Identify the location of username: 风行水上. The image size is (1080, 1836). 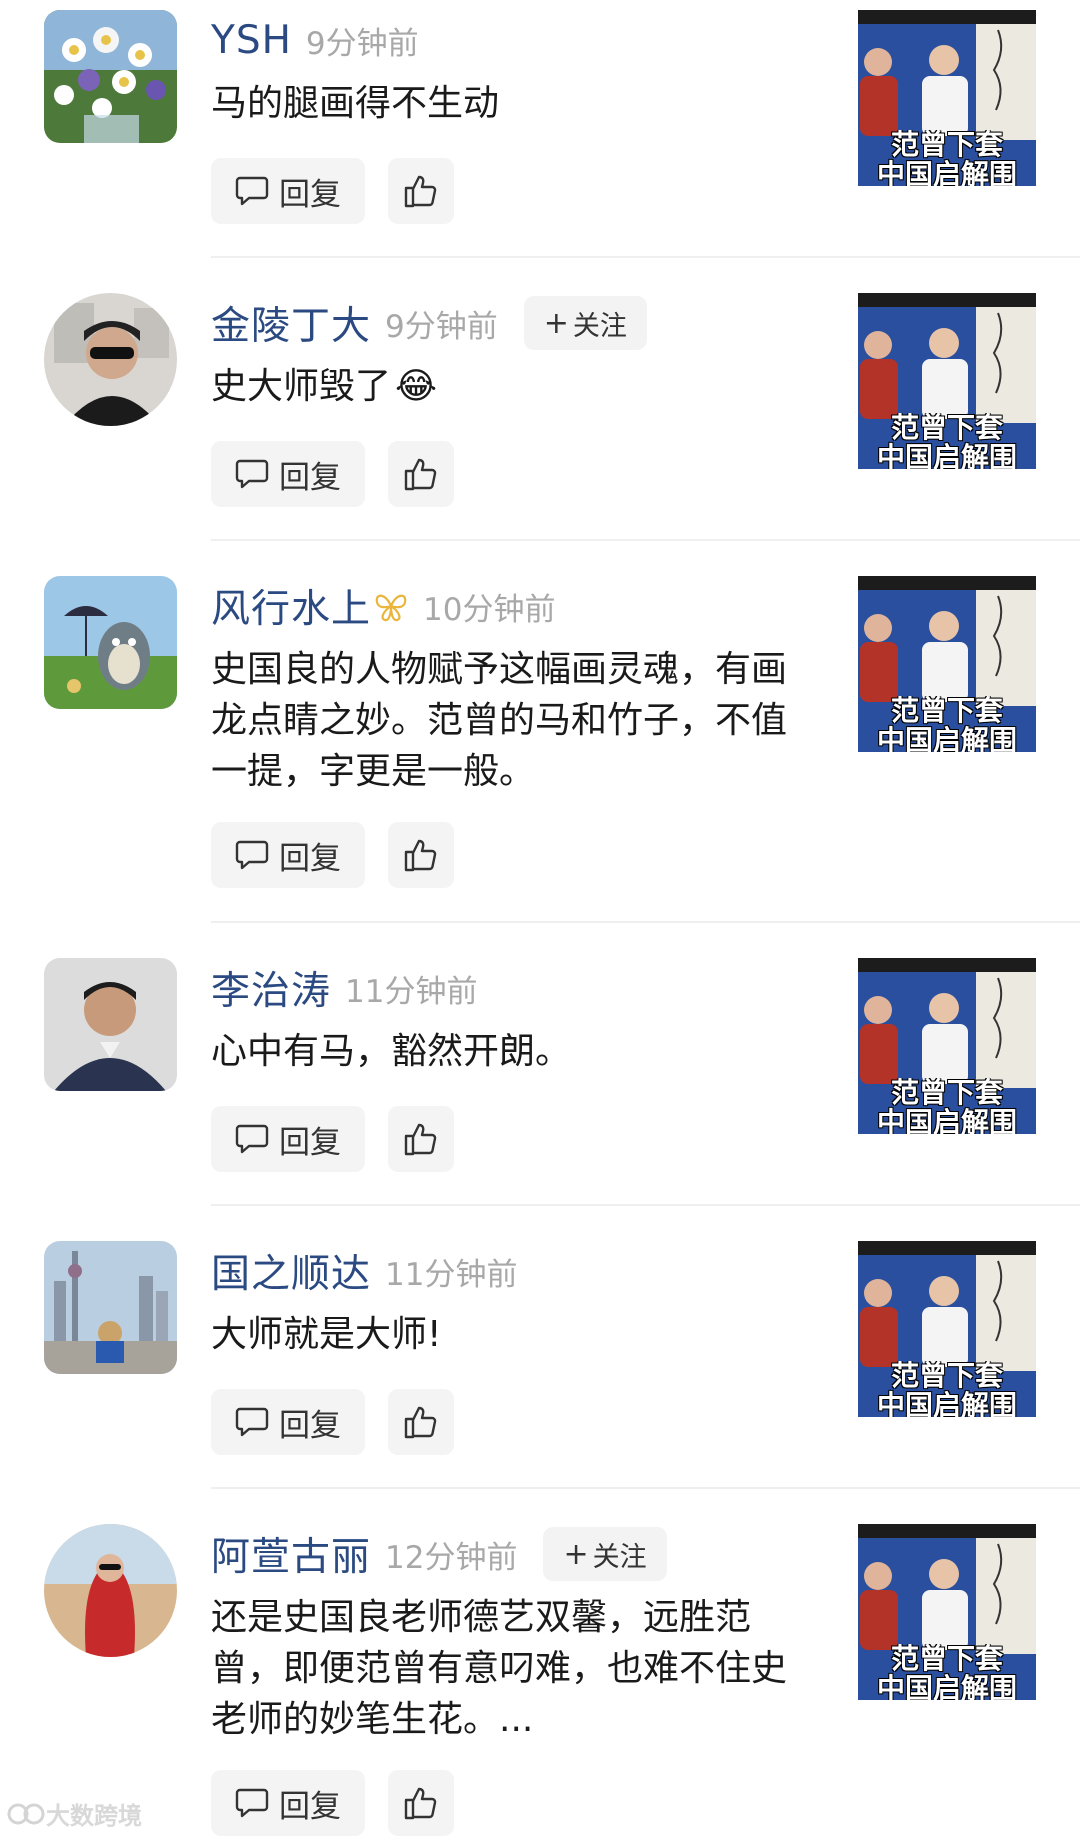
(291, 606).